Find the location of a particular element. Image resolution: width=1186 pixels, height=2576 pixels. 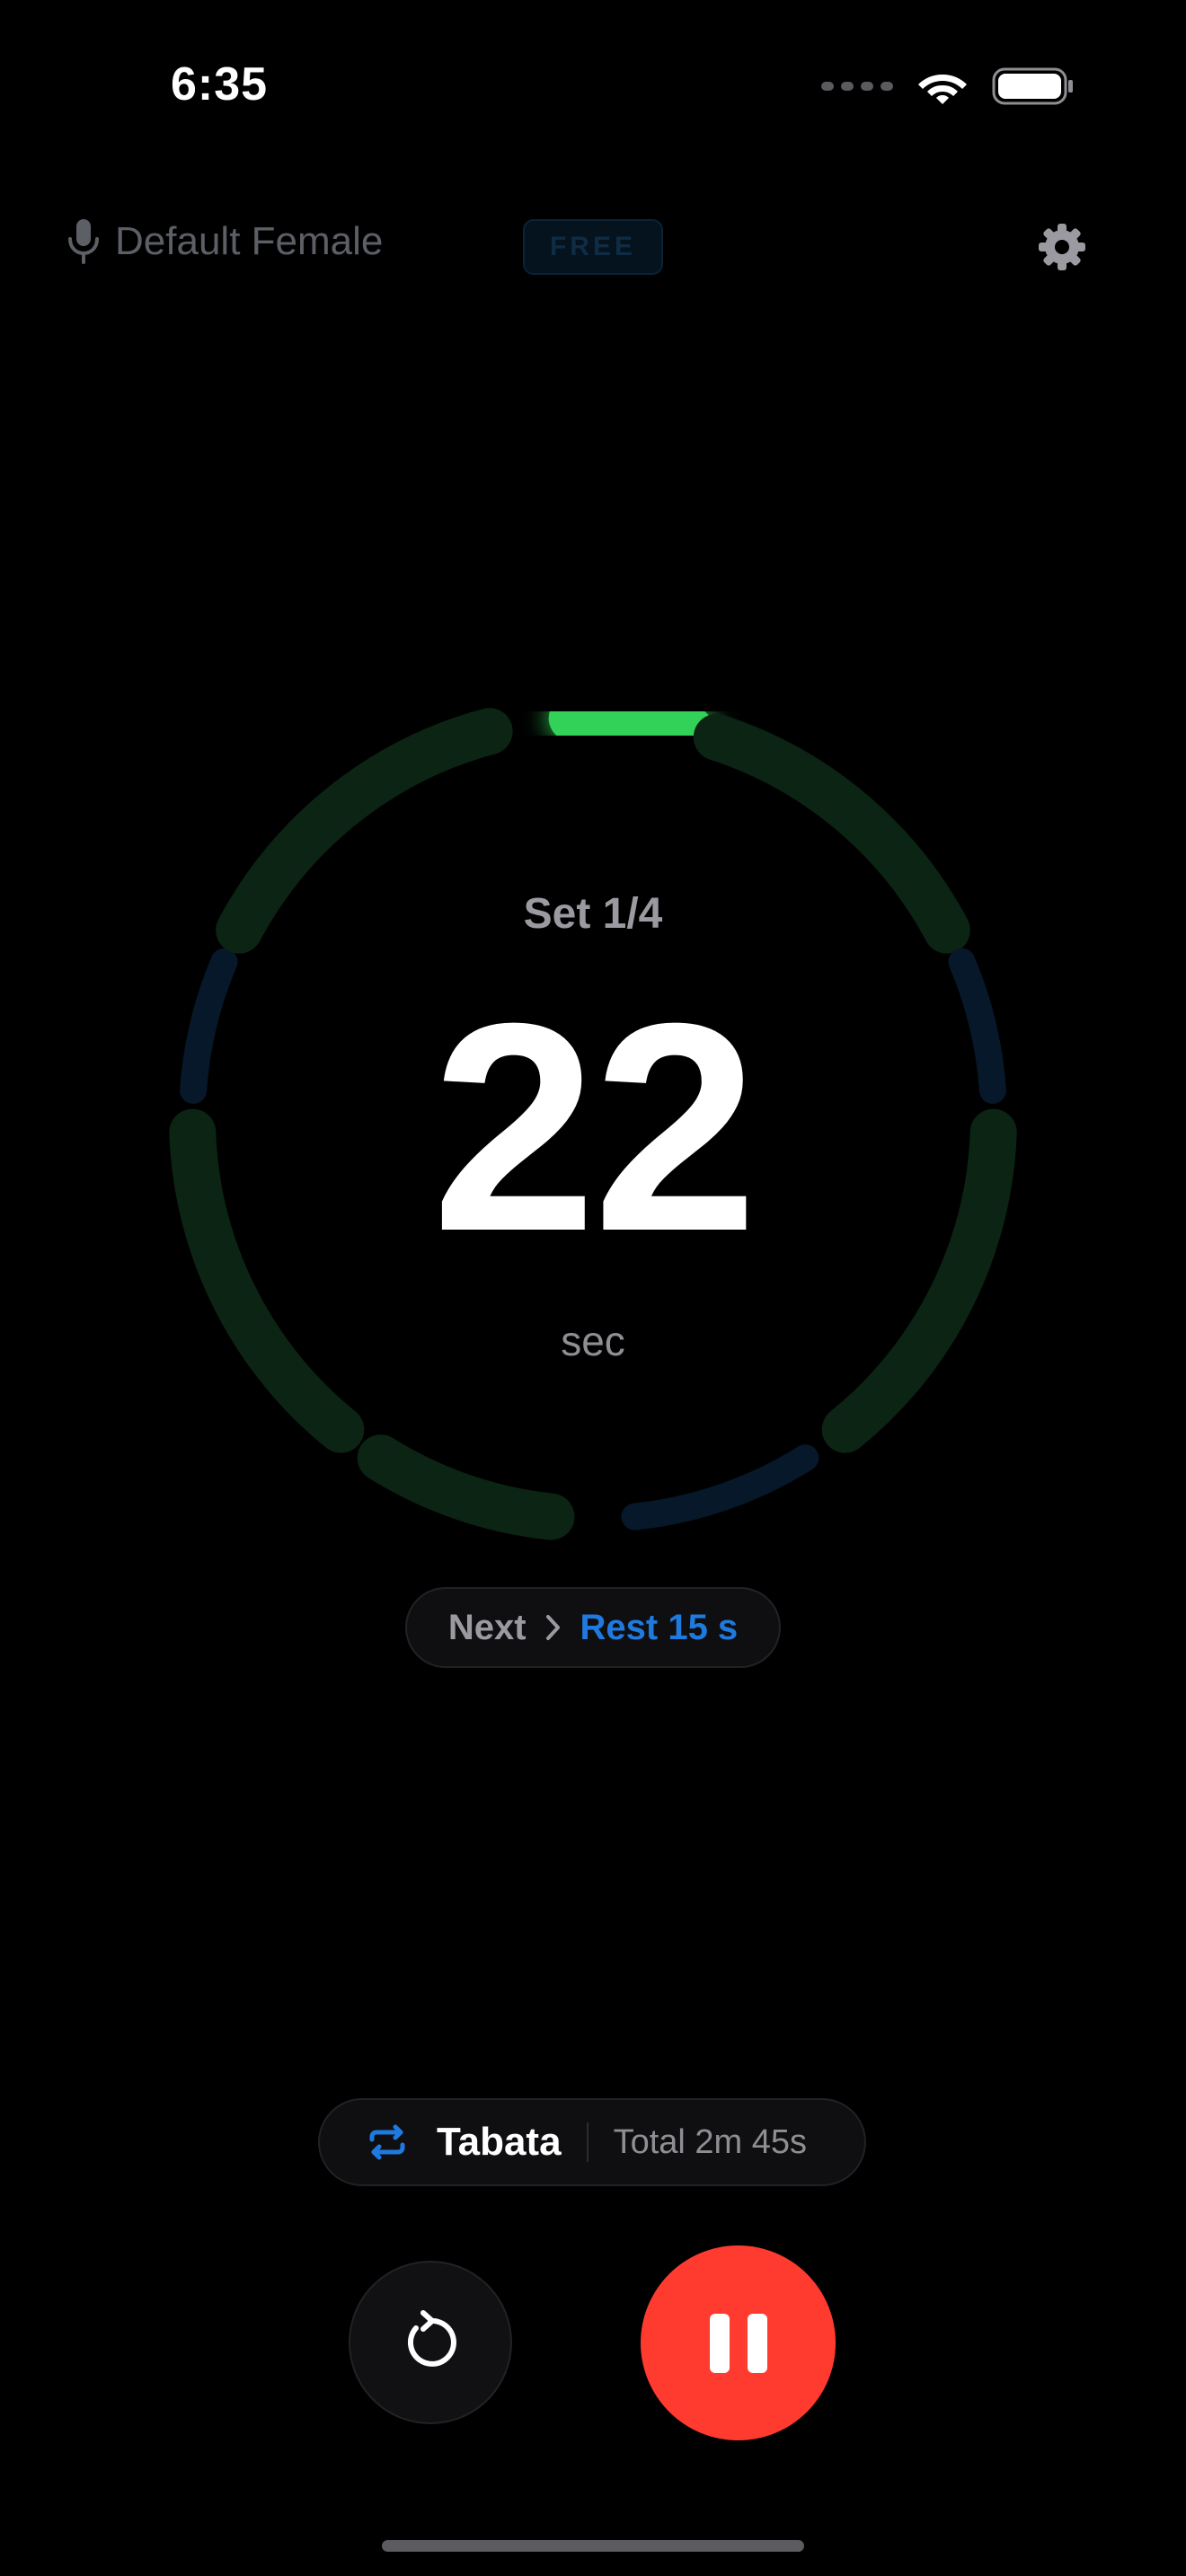

countdown-value: 22 is located at coordinates (594, 1126).